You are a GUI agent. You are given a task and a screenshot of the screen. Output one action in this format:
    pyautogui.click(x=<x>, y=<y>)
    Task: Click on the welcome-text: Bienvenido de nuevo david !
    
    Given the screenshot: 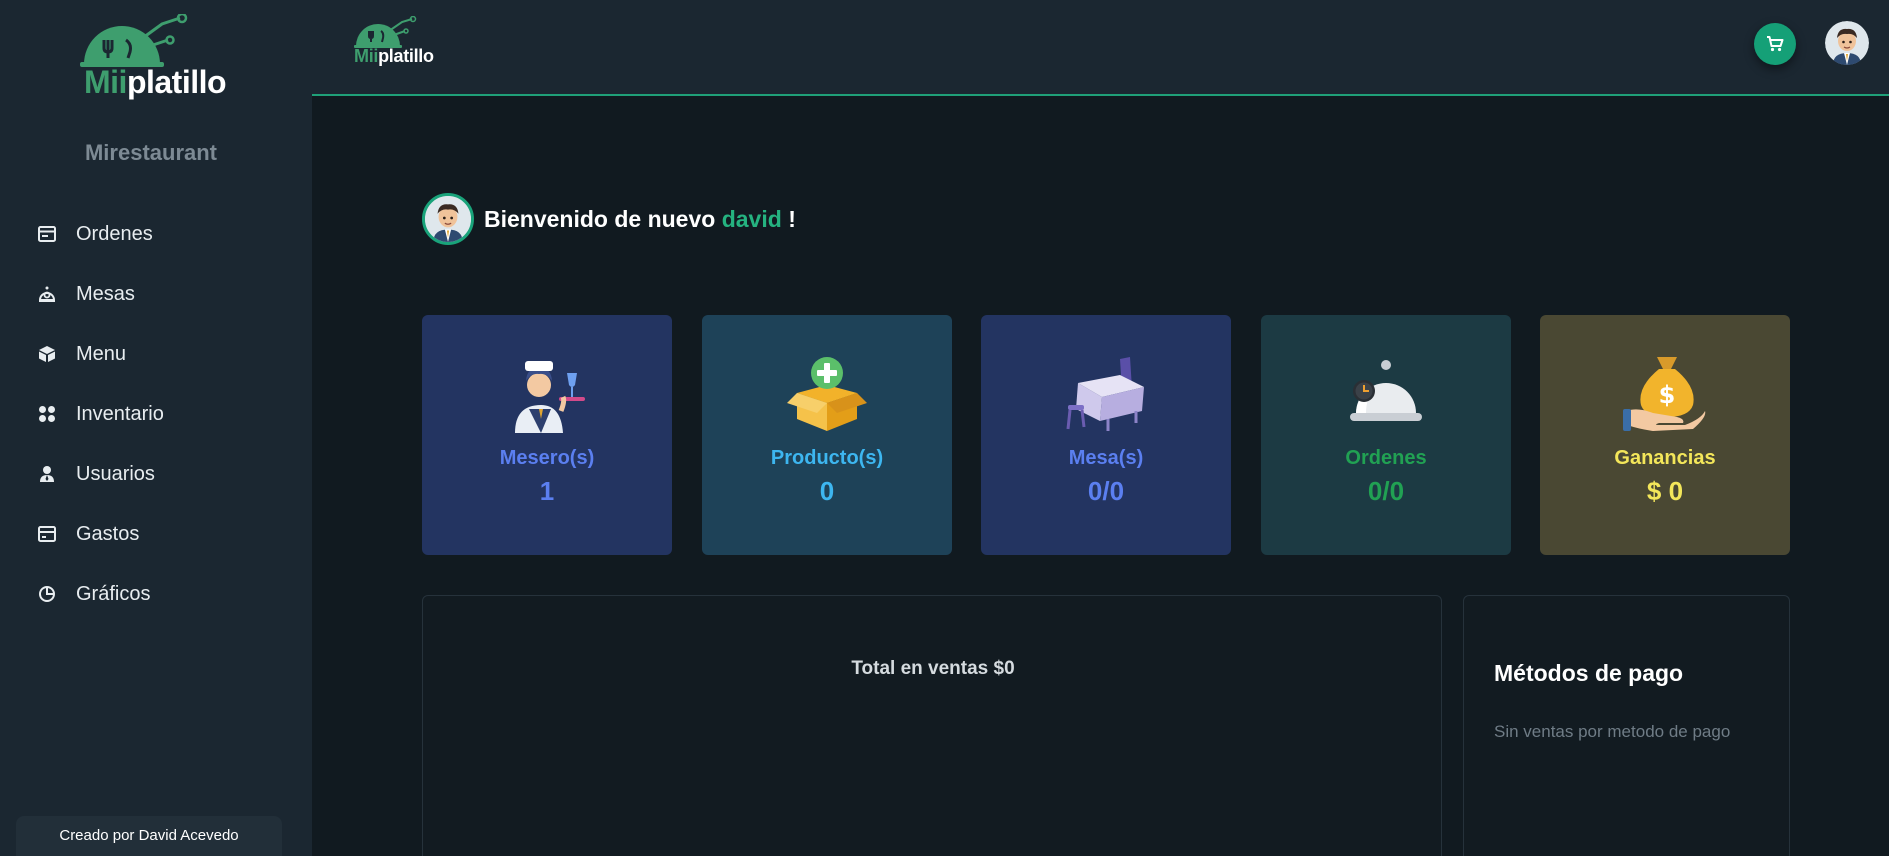 What is the action you would take?
    pyautogui.click(x=640, y=218)
    